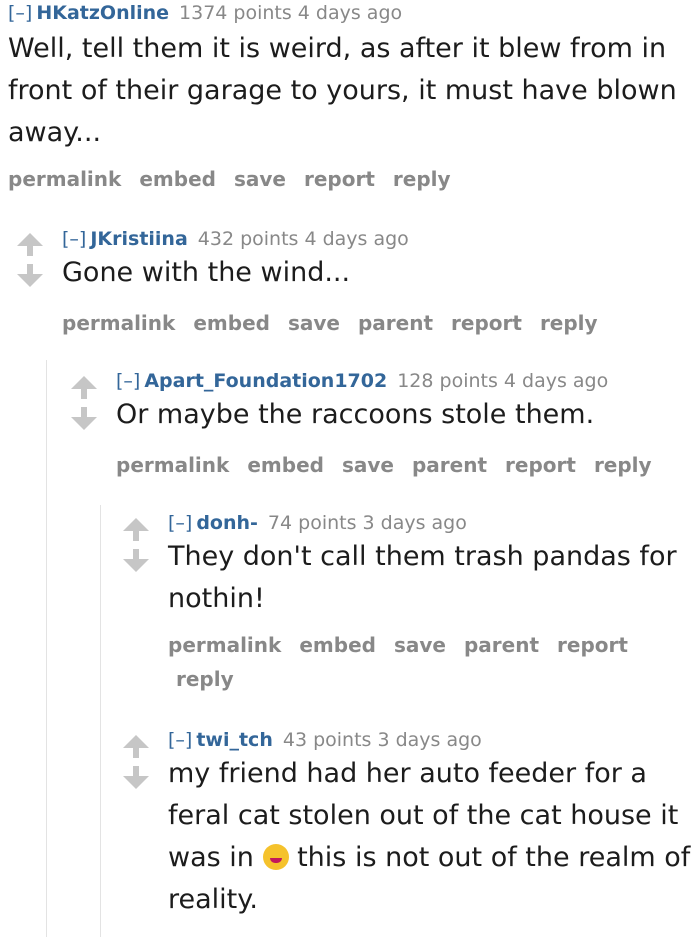  I want to click on score: 432 points, so click(248, 239).